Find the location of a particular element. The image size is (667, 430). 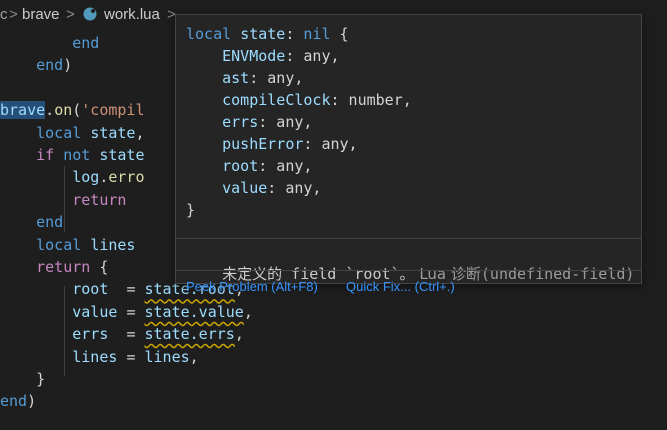

signature-line: } is located at coordinates (299, 210).